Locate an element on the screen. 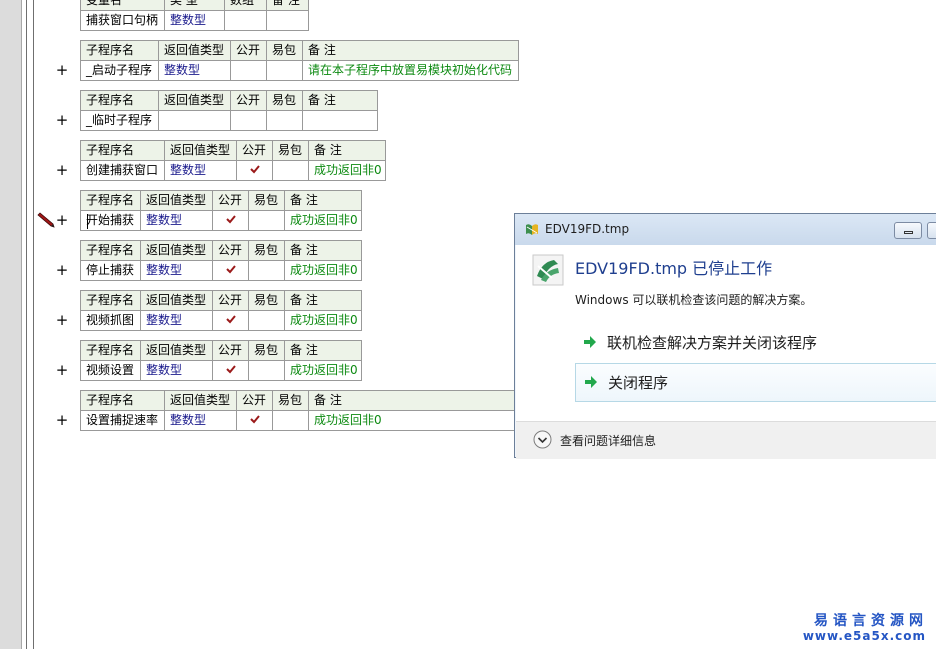  subroutine-table: 子程序名 返回值类型 公开 易包备 注创建捕获窗口 整数型 成功返回非0 is located at coordinates (233, 160).